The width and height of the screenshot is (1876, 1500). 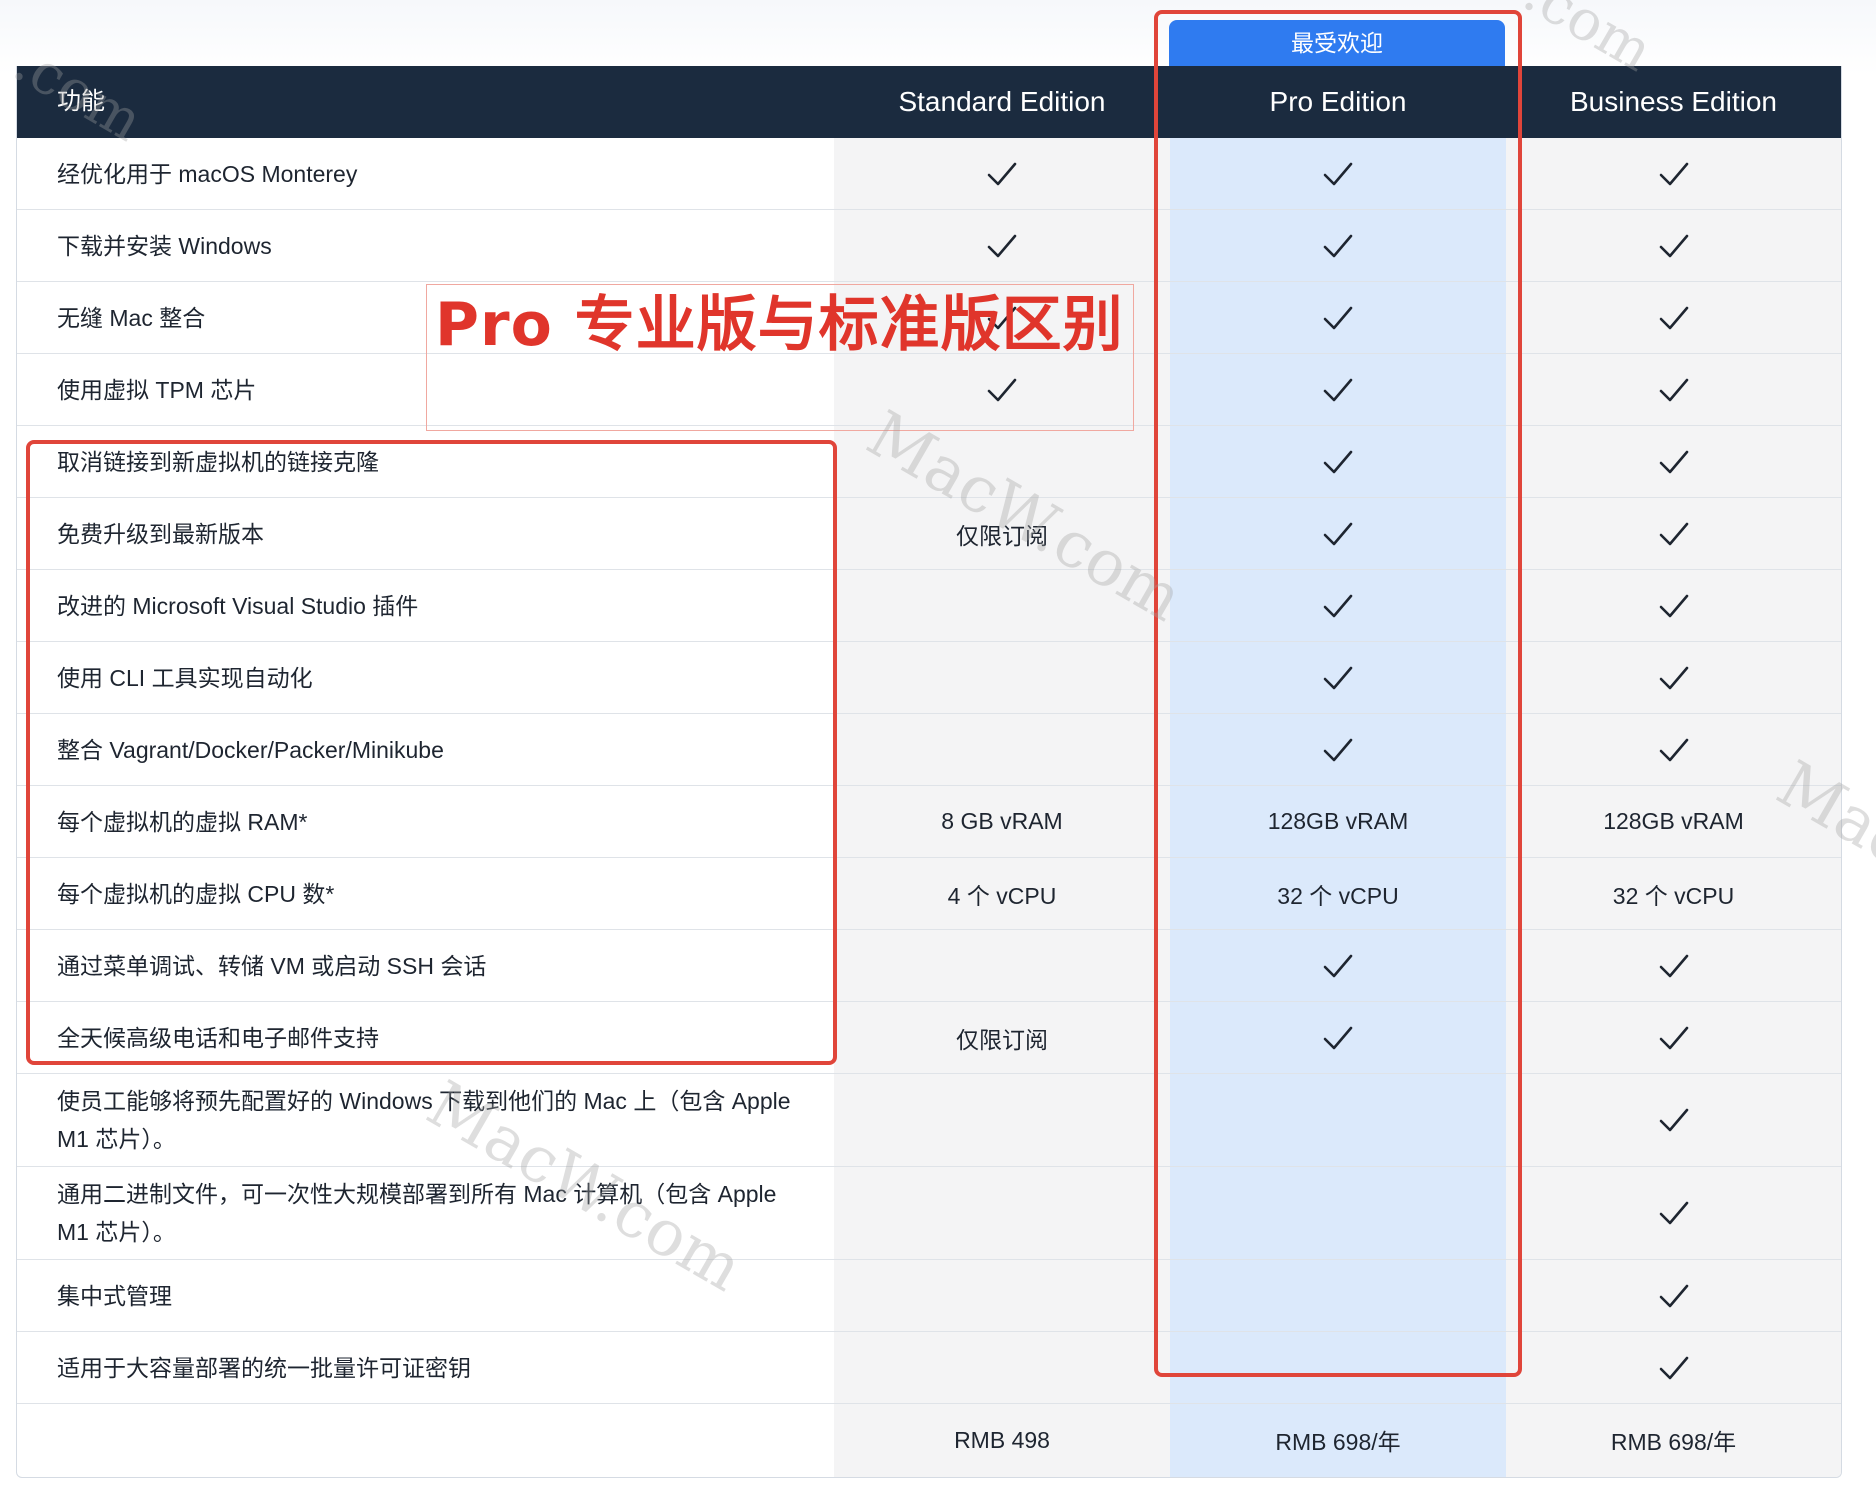 I want to click on price-row: RMB 498 RMB 698/年 RMB 698/年, so click(x=929, y=1440).